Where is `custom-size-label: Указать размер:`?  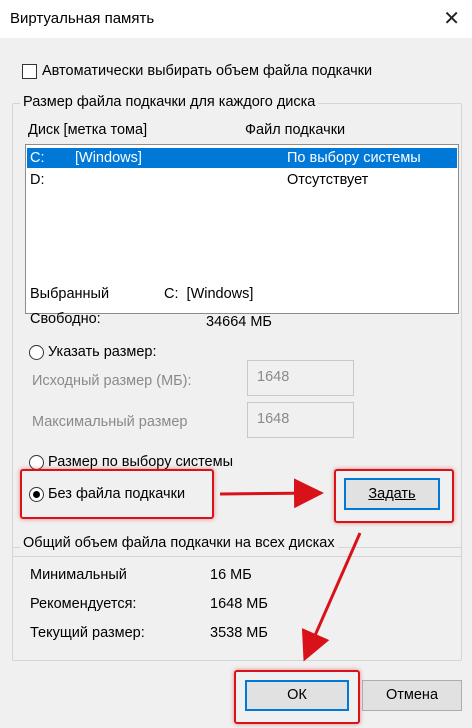
custom-size-label: Указать размер: is located at coordinates (102, 352).